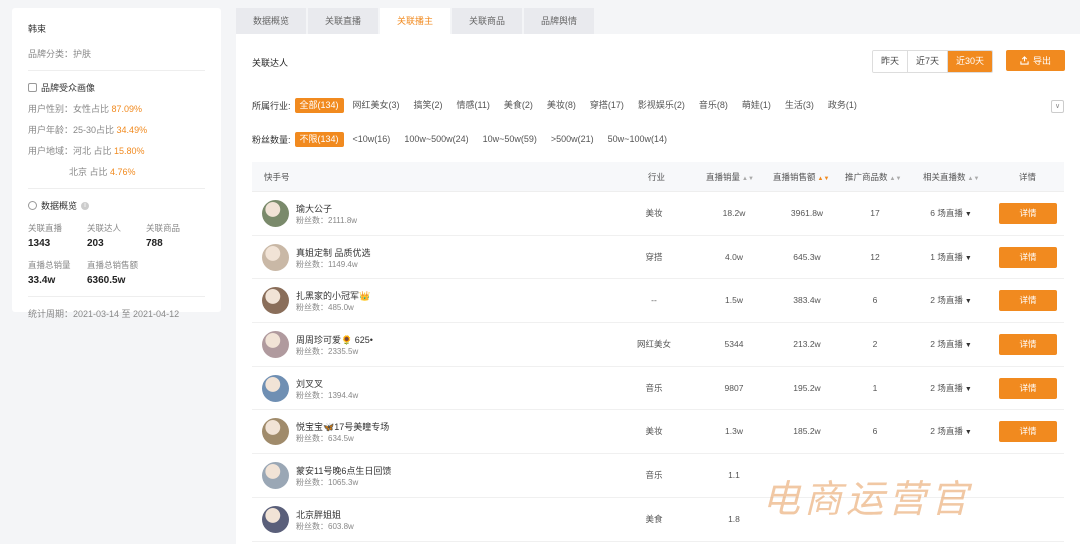 The image size is (1080, 544). I want to click on creator-fans: 粉丝数：603.8w, so click(325, 526).